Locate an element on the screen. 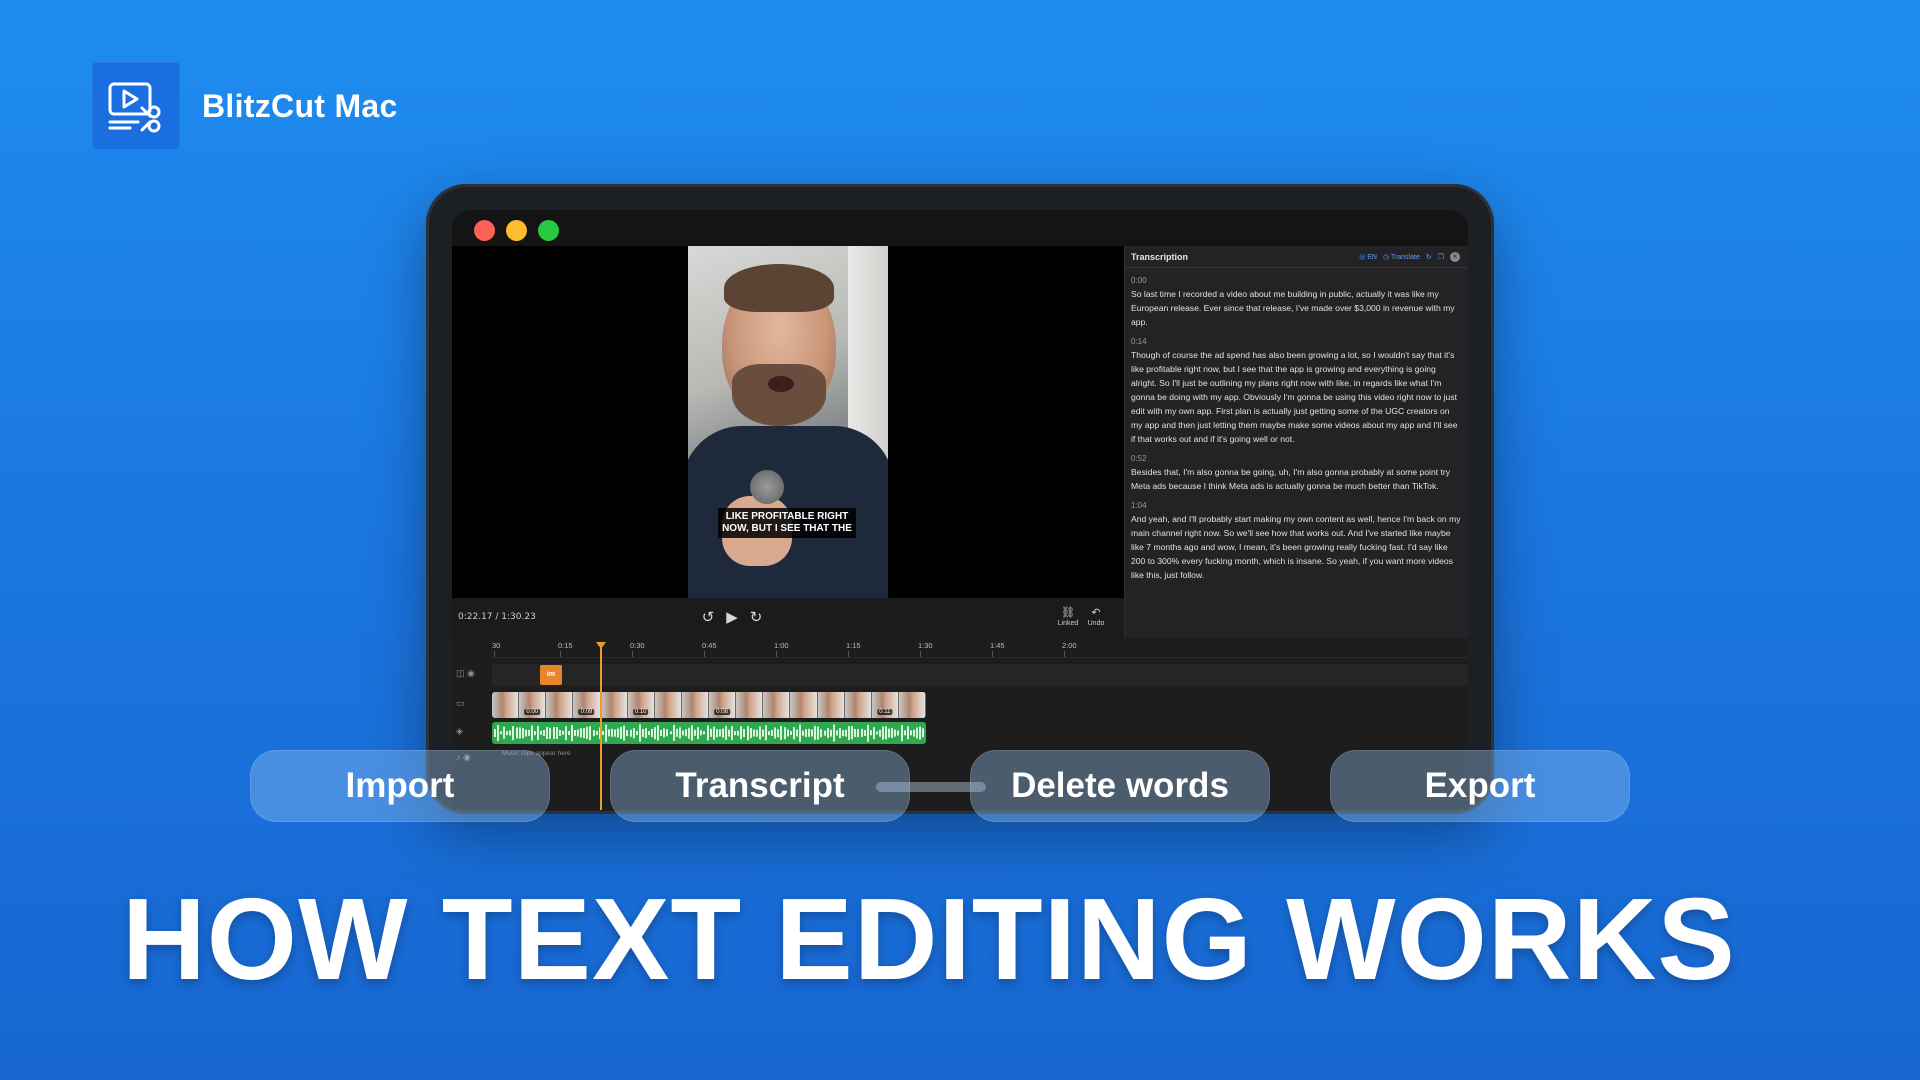  audio-track-icon: ◈ is located at coordinates (459, 731).